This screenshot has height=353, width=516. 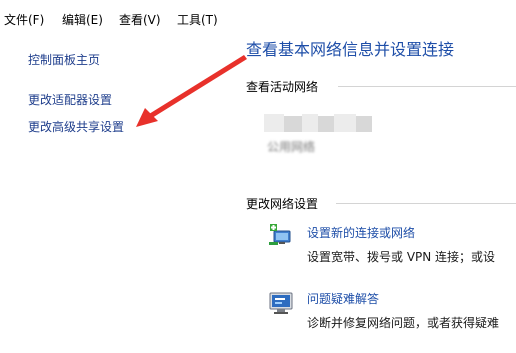 I want to click on sidebar-item-control-panel-home: 控制面板主页, so click(x=64, y=59).